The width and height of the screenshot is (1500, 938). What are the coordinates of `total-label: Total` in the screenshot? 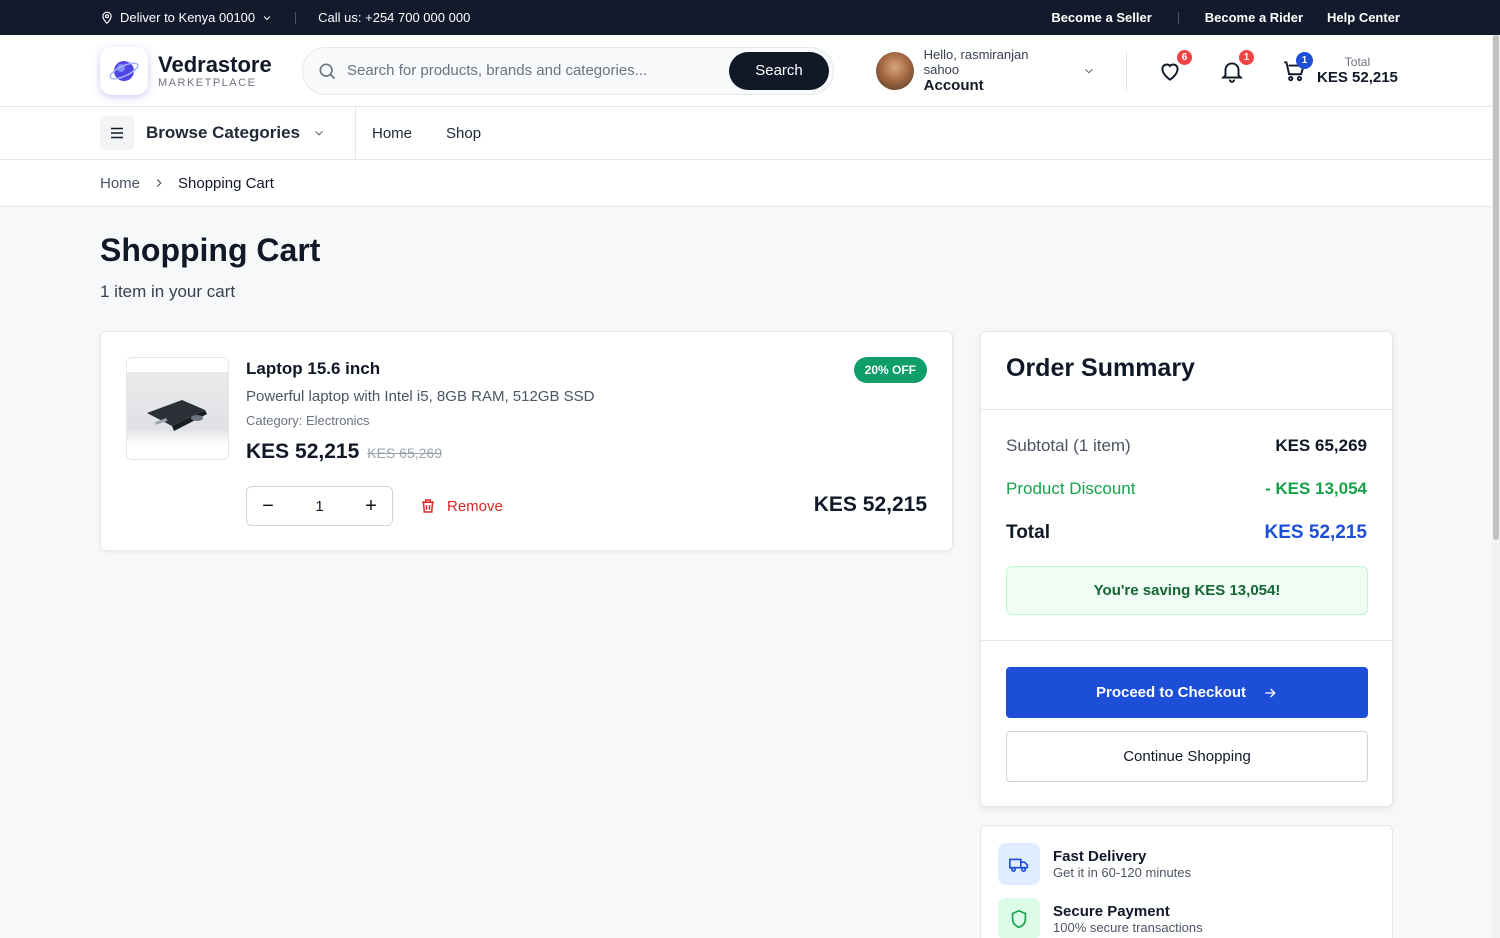 It's located at (1028, 532).